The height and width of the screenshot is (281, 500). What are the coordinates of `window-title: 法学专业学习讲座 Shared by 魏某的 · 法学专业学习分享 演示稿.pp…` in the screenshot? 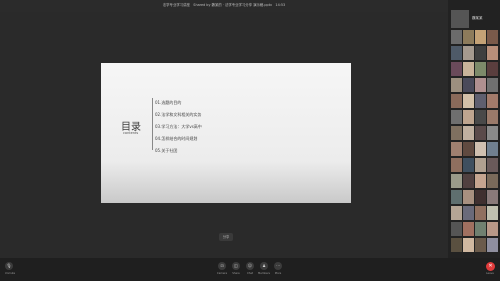 It's located at (224, 5).